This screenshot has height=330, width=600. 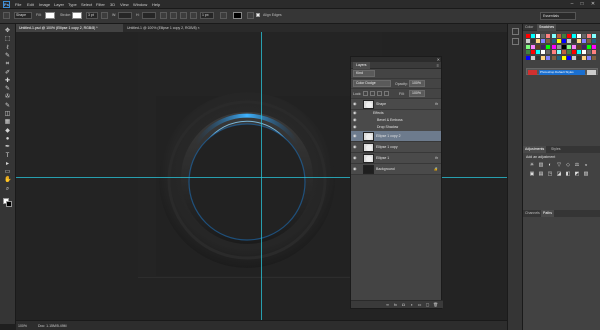 What do you see at coordinates (396, 169) in the screenshot?
I see `layer-row: ◉ Background 🔒` at bounding box center [396, 169].